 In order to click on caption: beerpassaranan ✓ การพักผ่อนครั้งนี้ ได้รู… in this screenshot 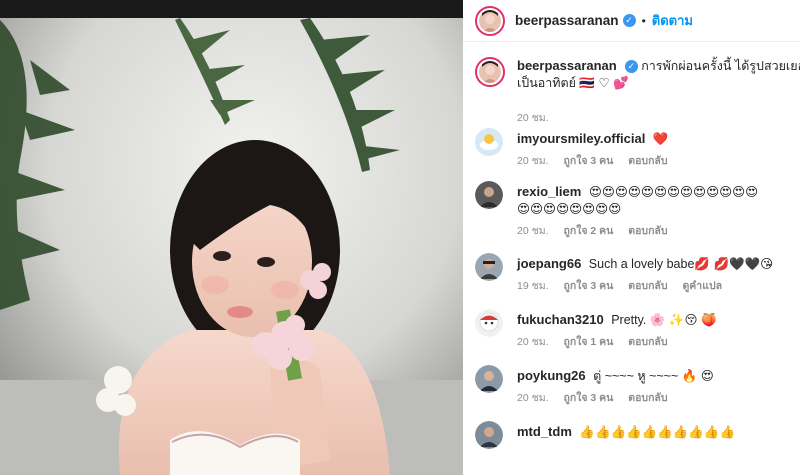, I will do `click(631, 92)`.